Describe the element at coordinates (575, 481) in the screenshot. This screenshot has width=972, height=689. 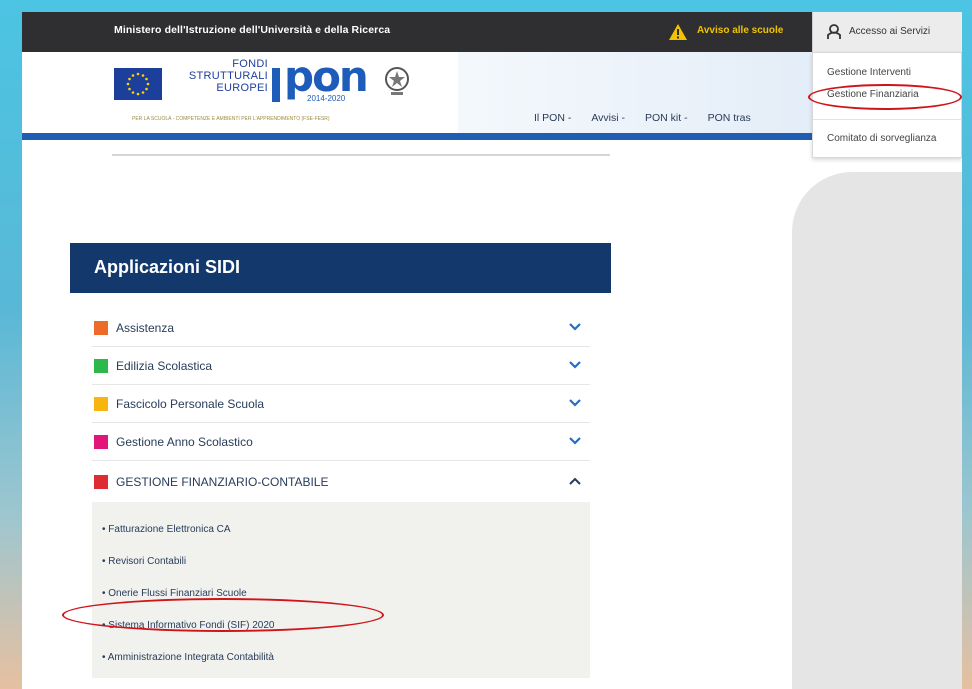
I see `chevron-up-icon` at that location.